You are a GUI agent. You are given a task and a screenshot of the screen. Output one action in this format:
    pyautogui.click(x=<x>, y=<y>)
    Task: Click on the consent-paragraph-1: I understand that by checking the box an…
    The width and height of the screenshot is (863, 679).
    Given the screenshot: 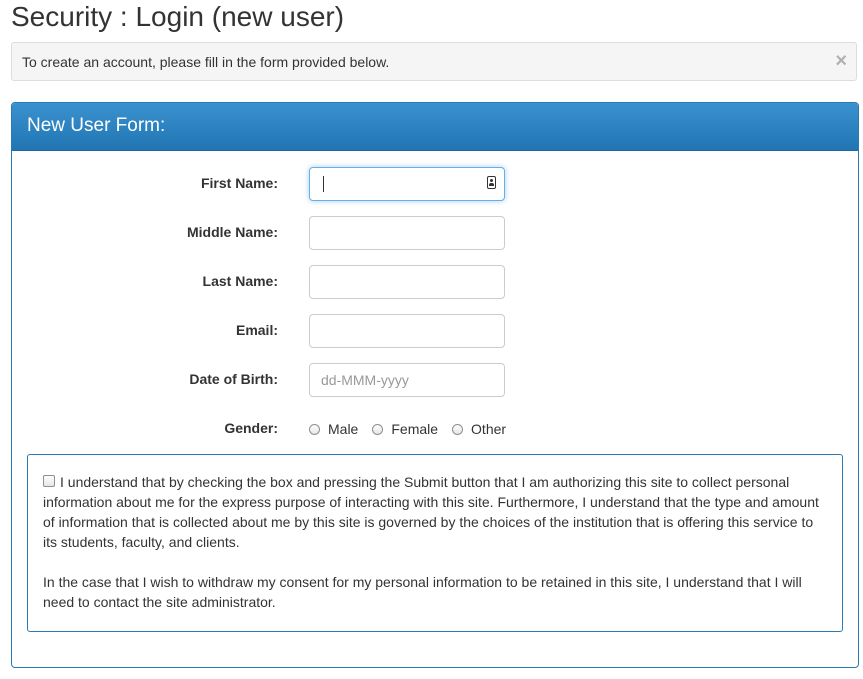 What is the action you would take?
    pyautogui.click(x=431, y=512)
    